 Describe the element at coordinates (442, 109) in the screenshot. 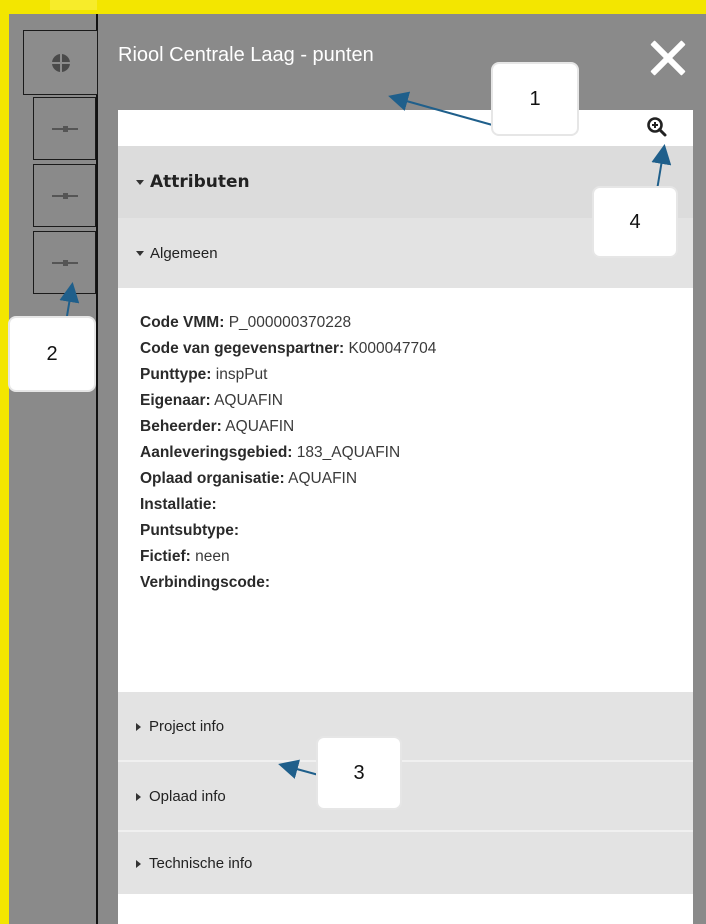

I see `callout-1-arrow` at that location.